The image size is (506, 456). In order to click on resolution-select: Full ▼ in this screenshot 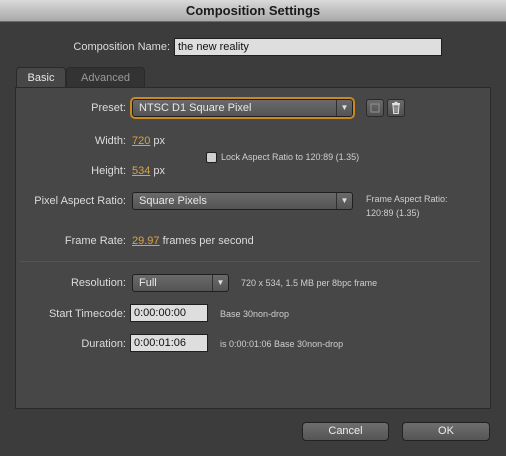, I will do `click(180, 283)`.